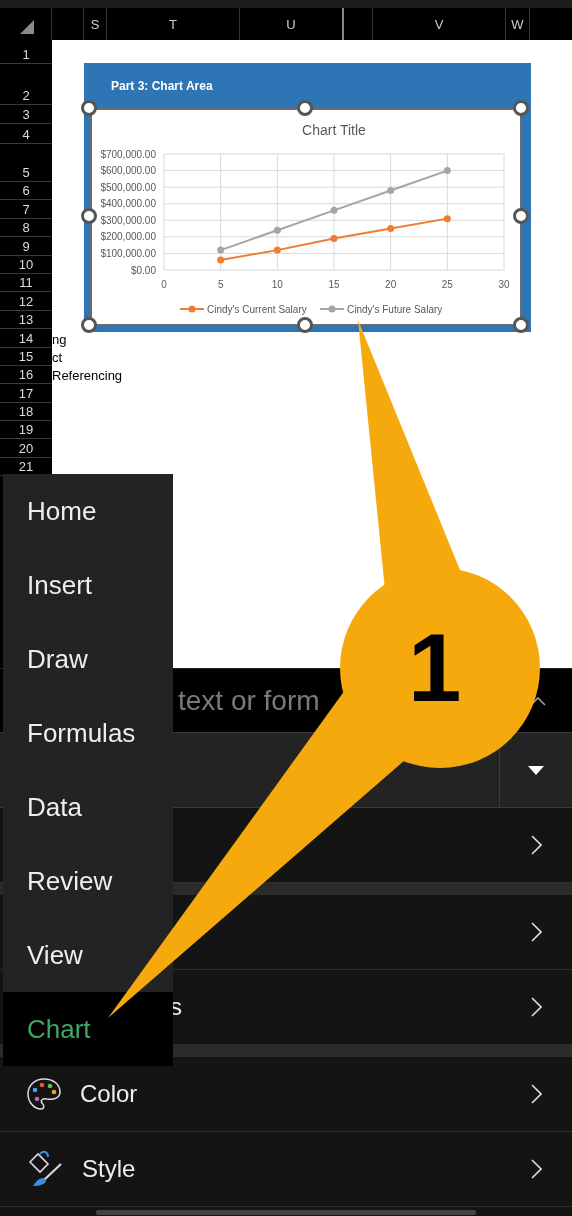  What do you see at coordinates (109, 1169) in the screenshot?
I see `row-label: Style` at bounding box center [109, 1169].